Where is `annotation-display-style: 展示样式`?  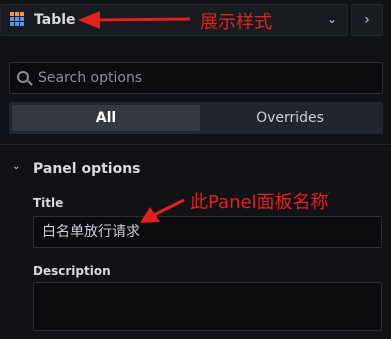 annotation-display-style: 展示样式 is located at coordinates (236, 22).